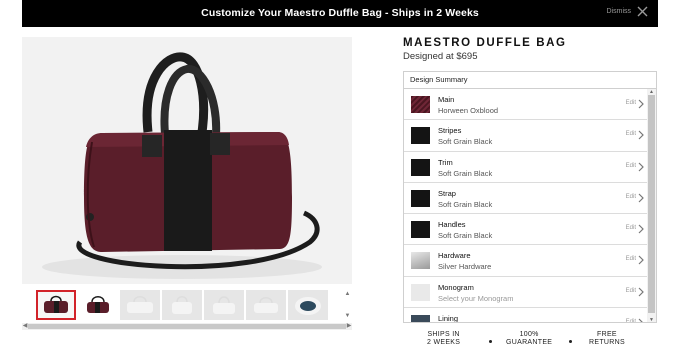  I want to click on perk-line: FREE, so click(607, 334).